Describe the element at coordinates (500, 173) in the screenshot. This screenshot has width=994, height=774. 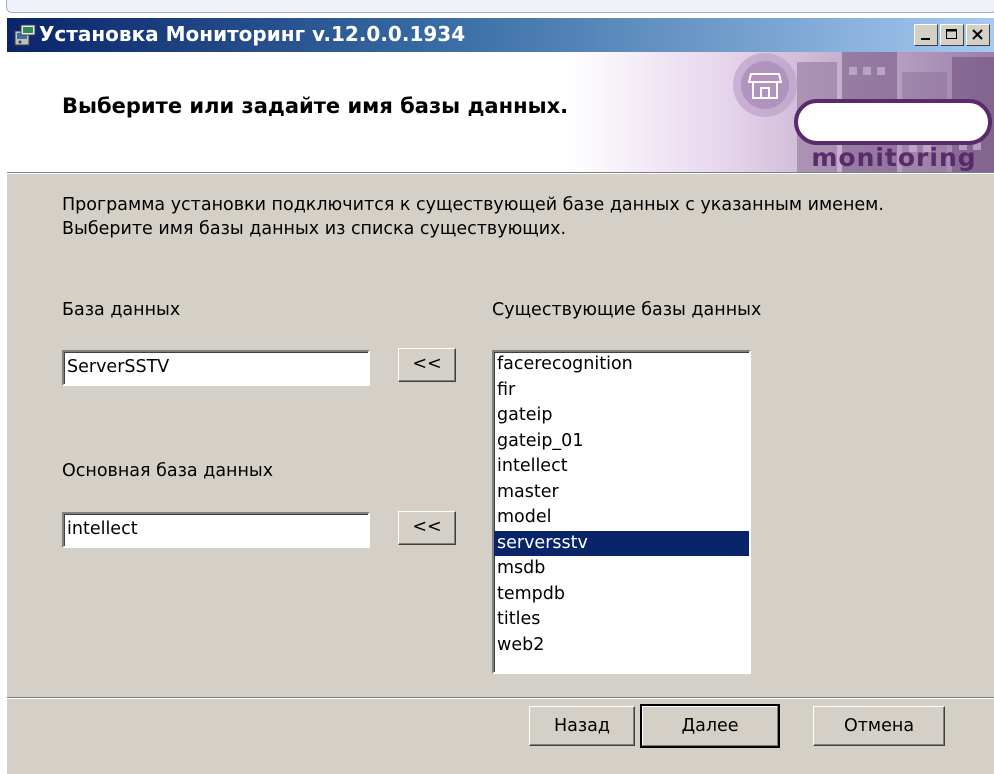
I see `header-divider-highlight` at that location.